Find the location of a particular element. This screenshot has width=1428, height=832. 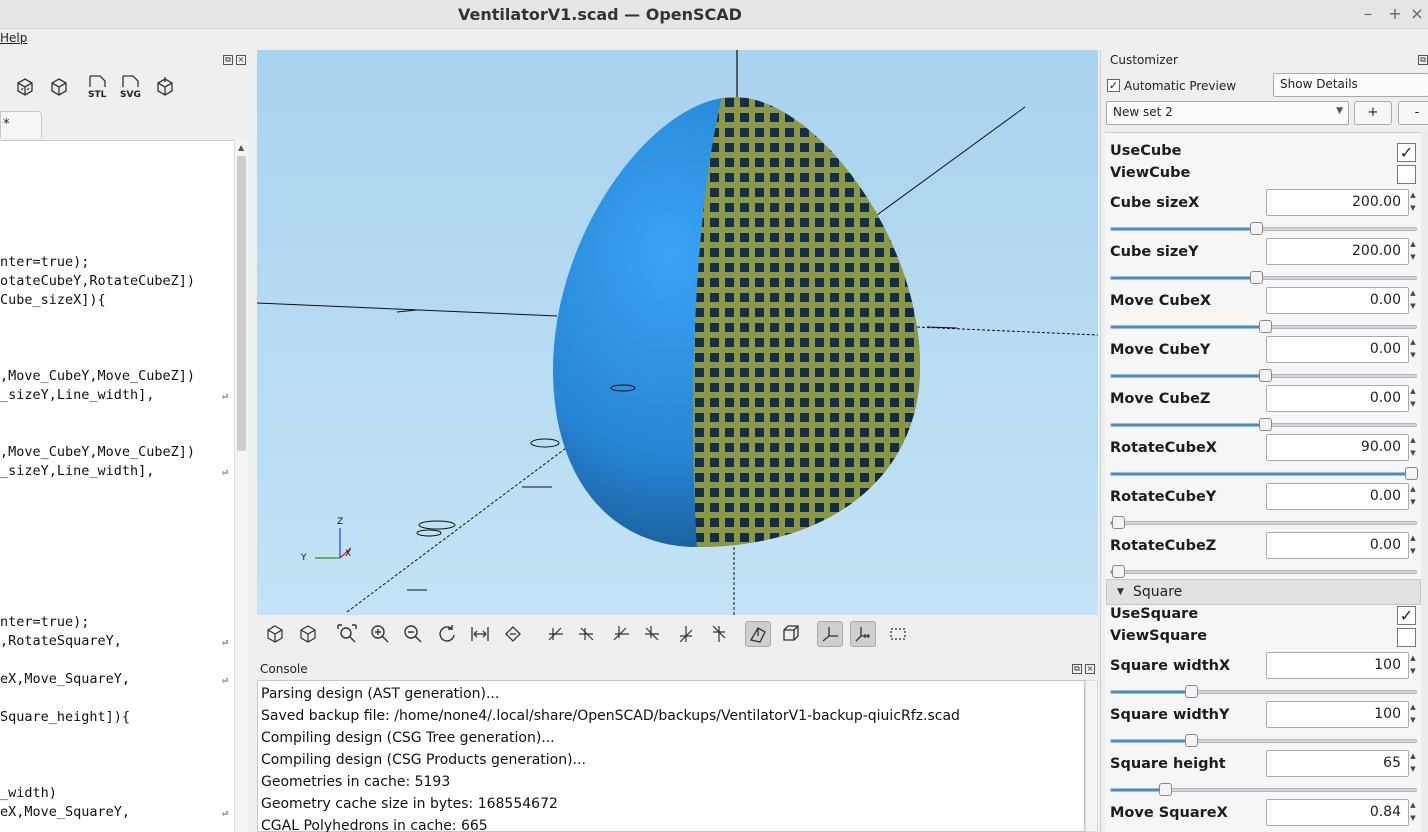

code-line: Cube_sizeX]){ is located at coordinates (53, 300).